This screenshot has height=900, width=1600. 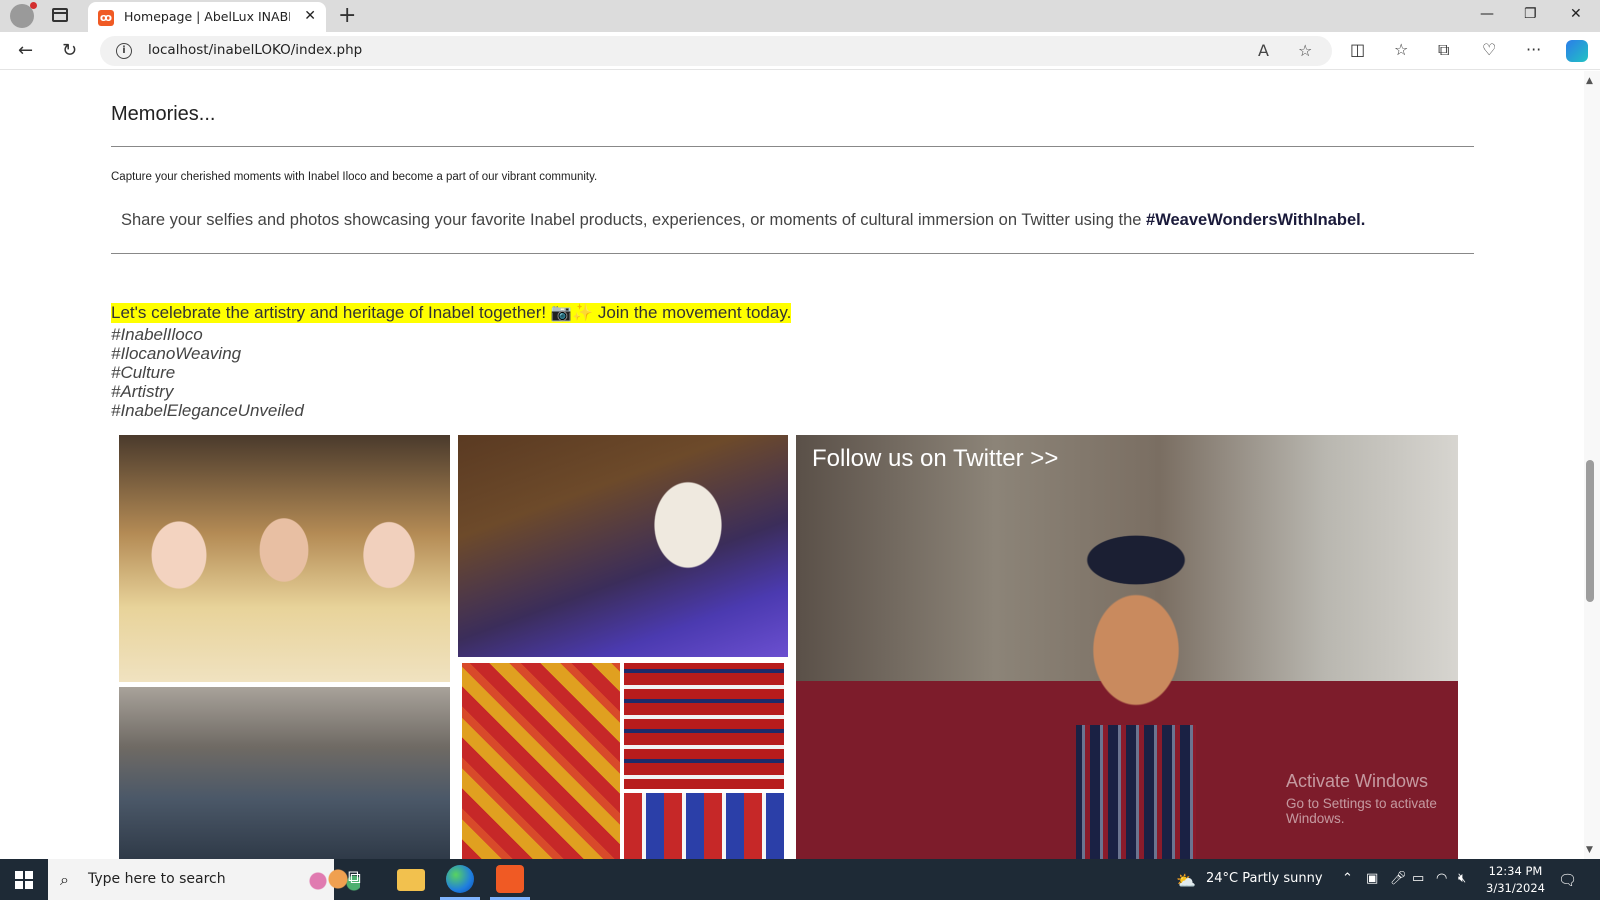 What do you see at coordinates (1567, 880) in the screenshot?
I see `notifications-icon: 🗨︎` at bounding box center [1567, 880].